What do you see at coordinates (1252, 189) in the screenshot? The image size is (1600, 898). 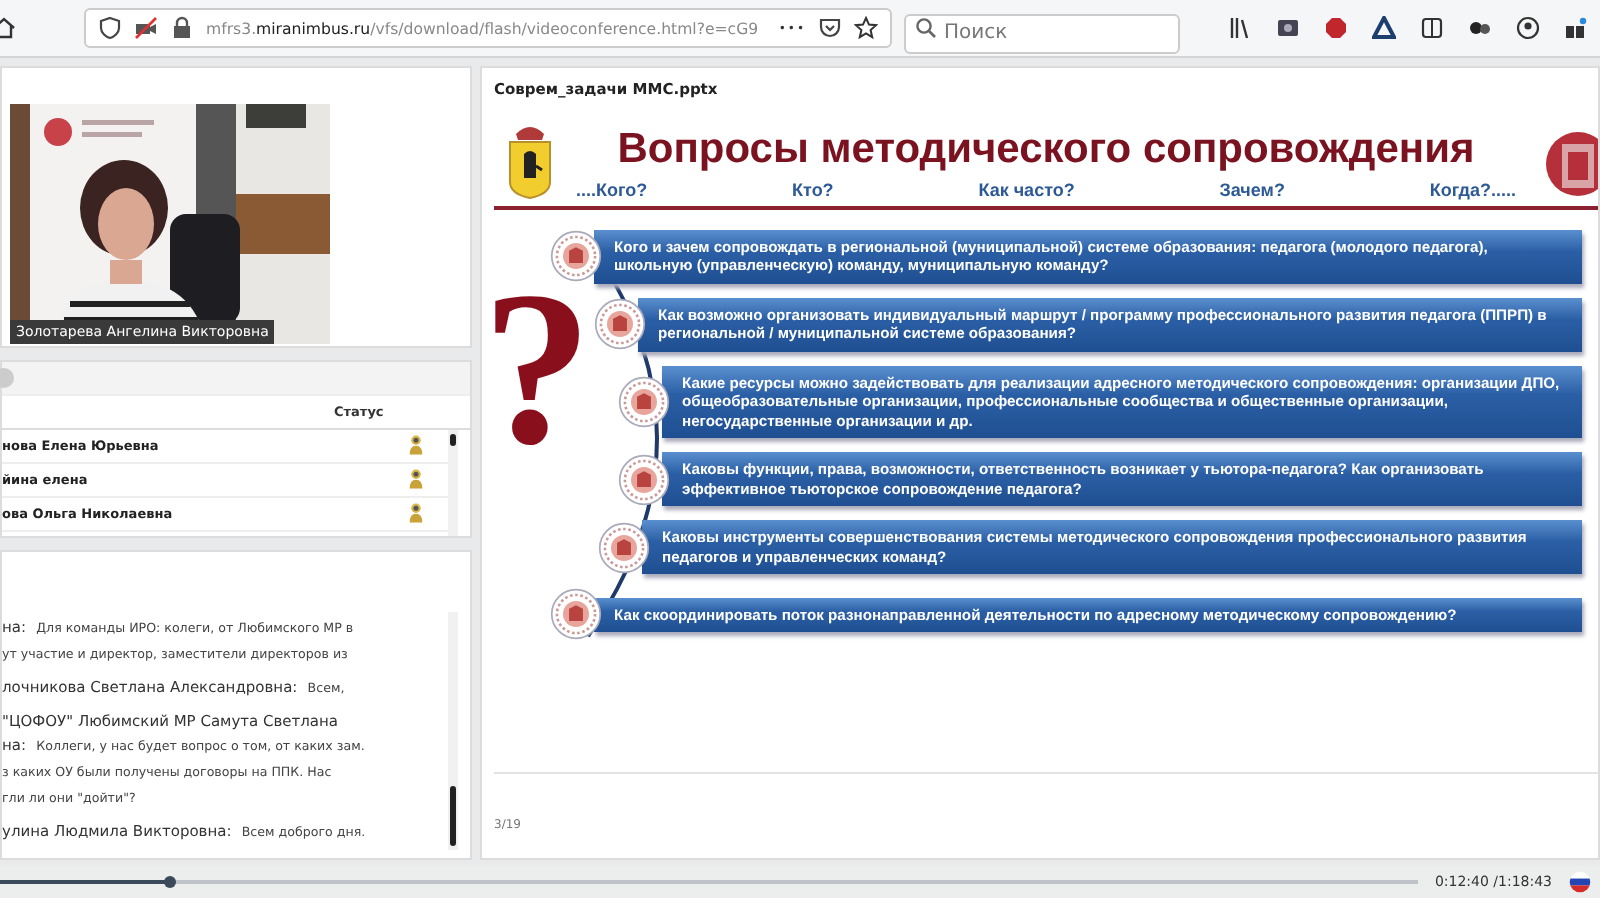 I see `slide-subtitle: Зачем?` at bounding box center [1252, 189].